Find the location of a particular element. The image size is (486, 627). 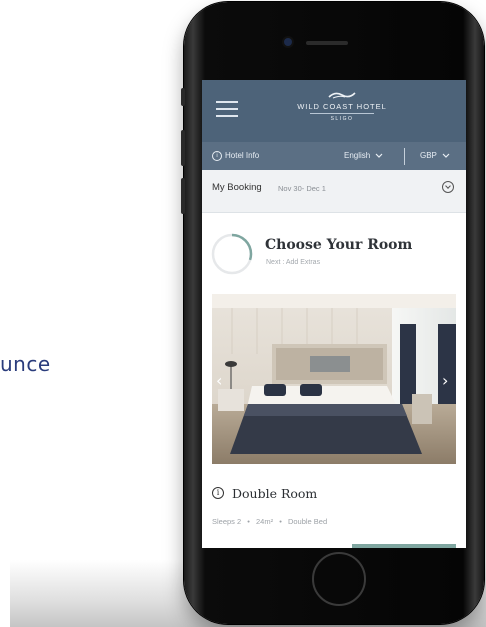

home-button is located at coordinates (339, 579).